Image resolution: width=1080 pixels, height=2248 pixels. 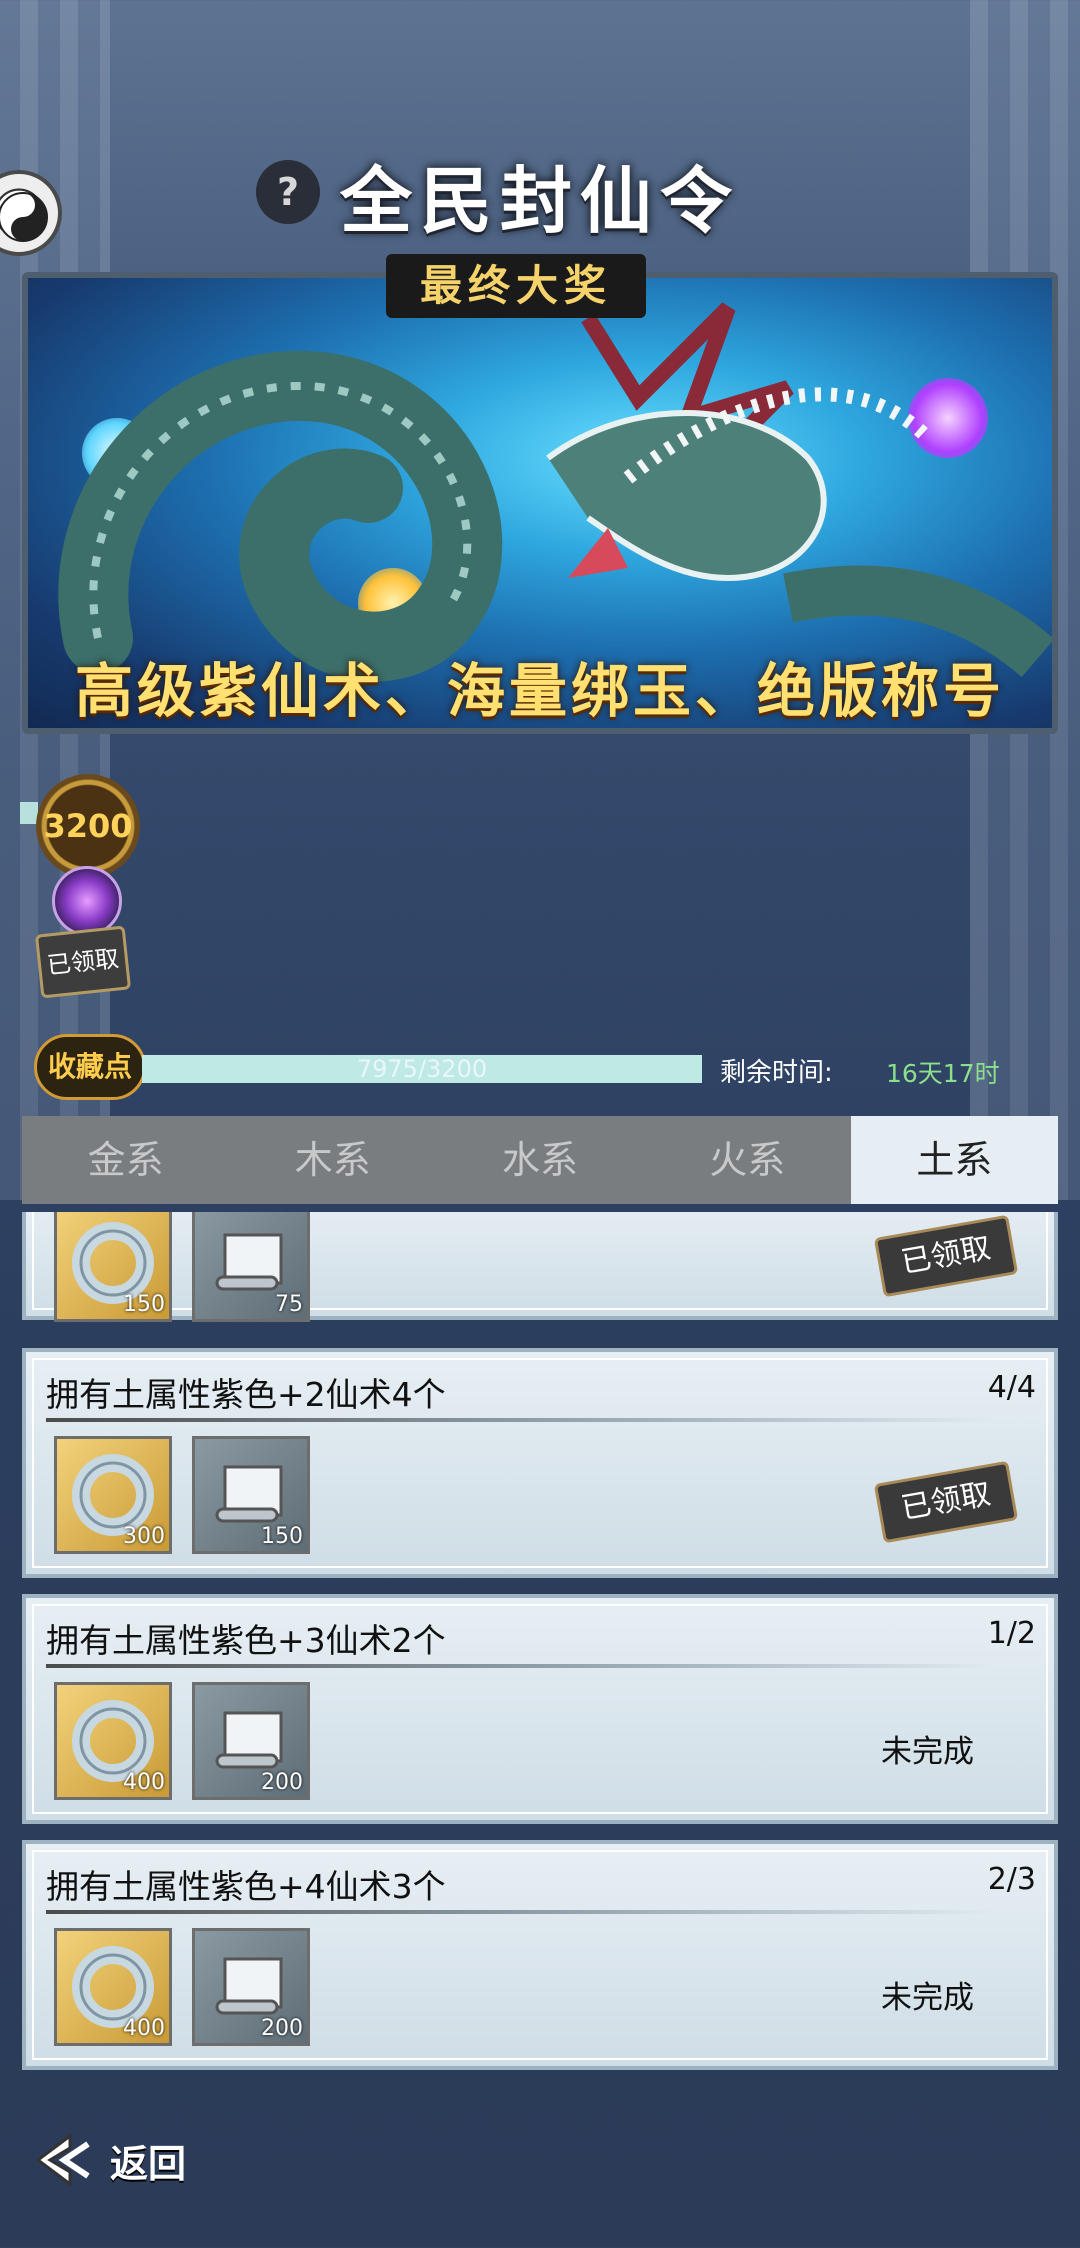 What do you see at coordinates (540, 1709) in the screenshot?
I see `task-card: 拥有土属性紫色+3仙术2个 1/2 400 200 未完成` at bounding box center [540, 1709].